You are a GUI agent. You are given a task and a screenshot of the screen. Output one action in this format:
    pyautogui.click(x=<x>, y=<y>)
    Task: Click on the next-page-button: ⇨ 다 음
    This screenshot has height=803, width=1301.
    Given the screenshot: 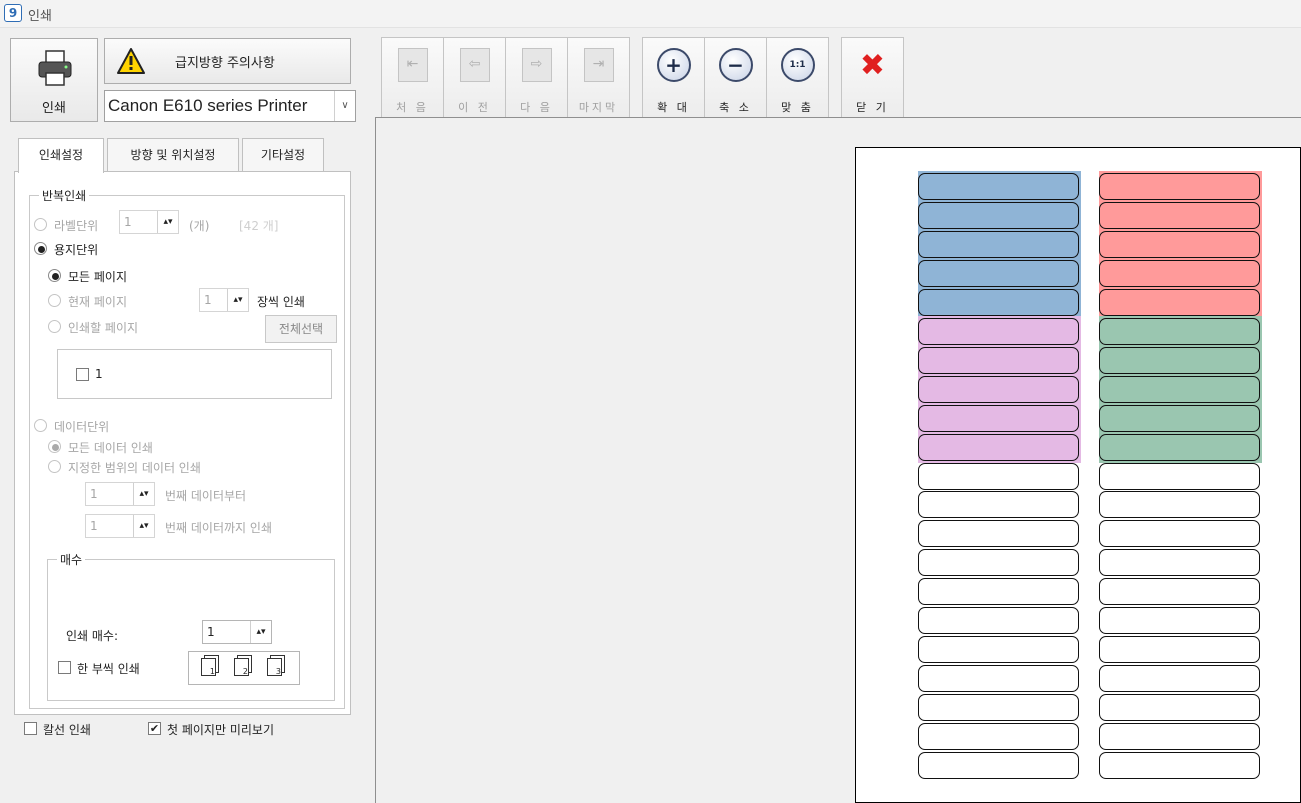 What is the action you would take?
    pyautogui.click(x=536, y=78)
    